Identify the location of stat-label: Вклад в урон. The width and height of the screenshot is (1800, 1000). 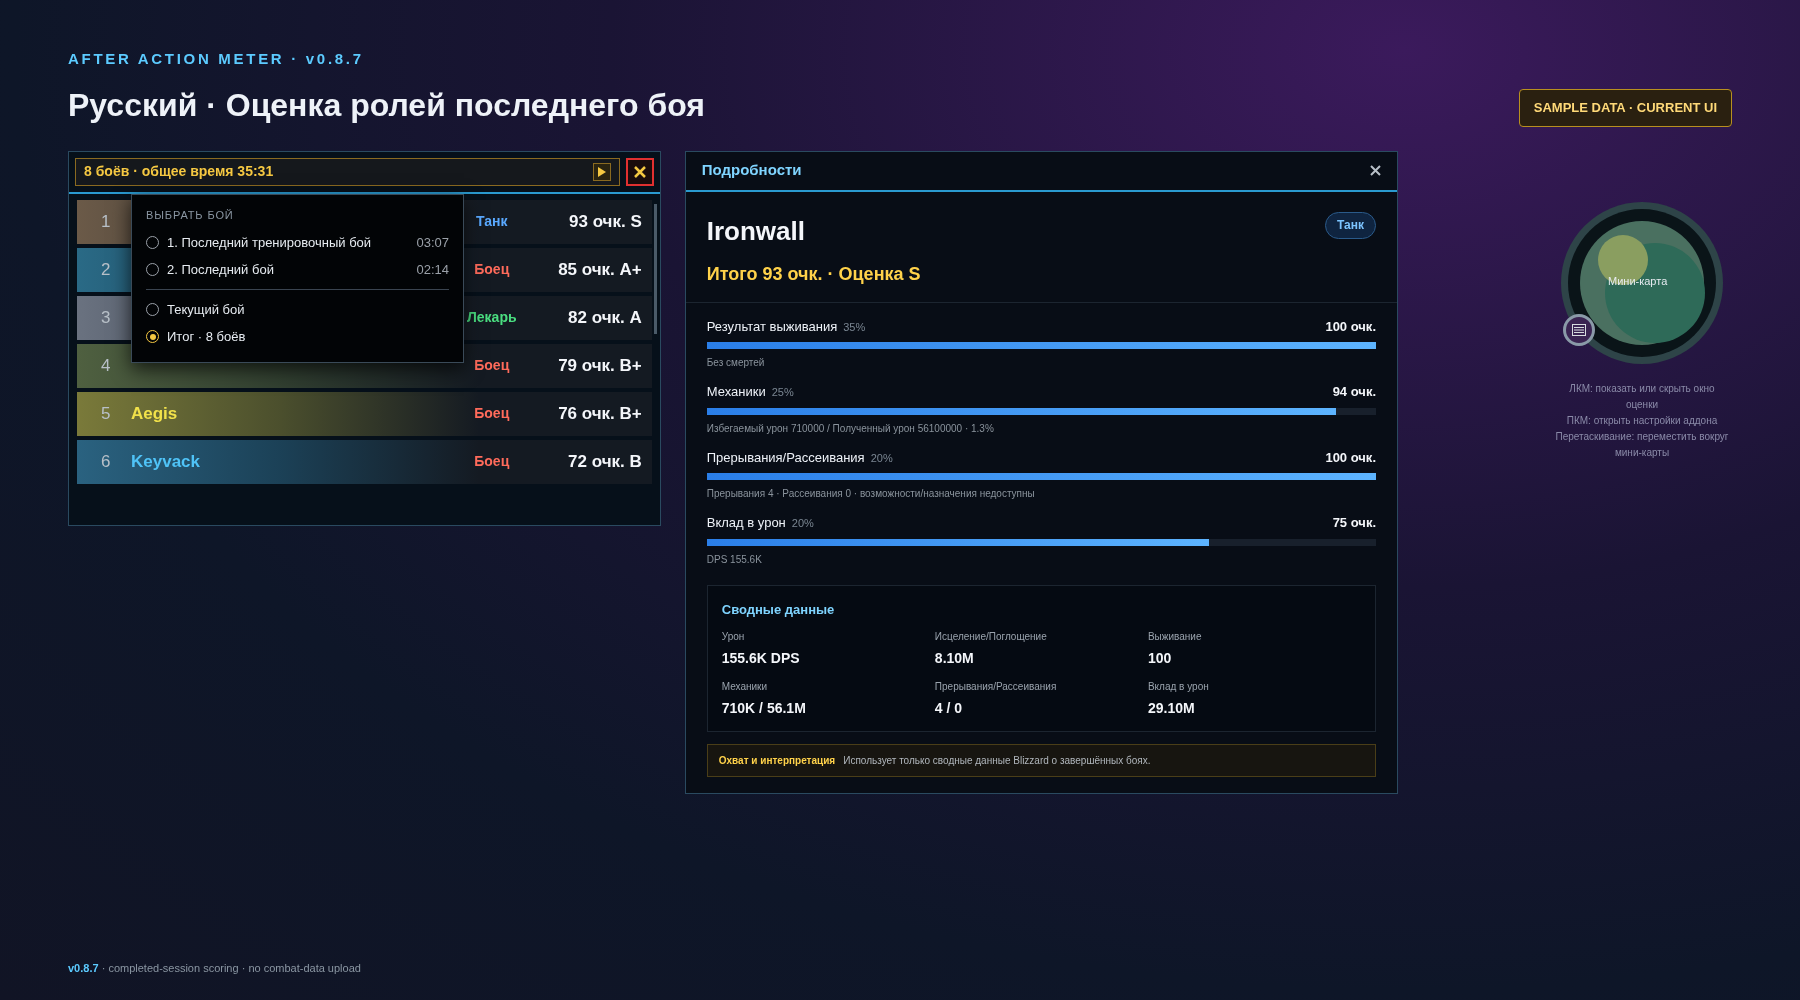
(1178, 687).